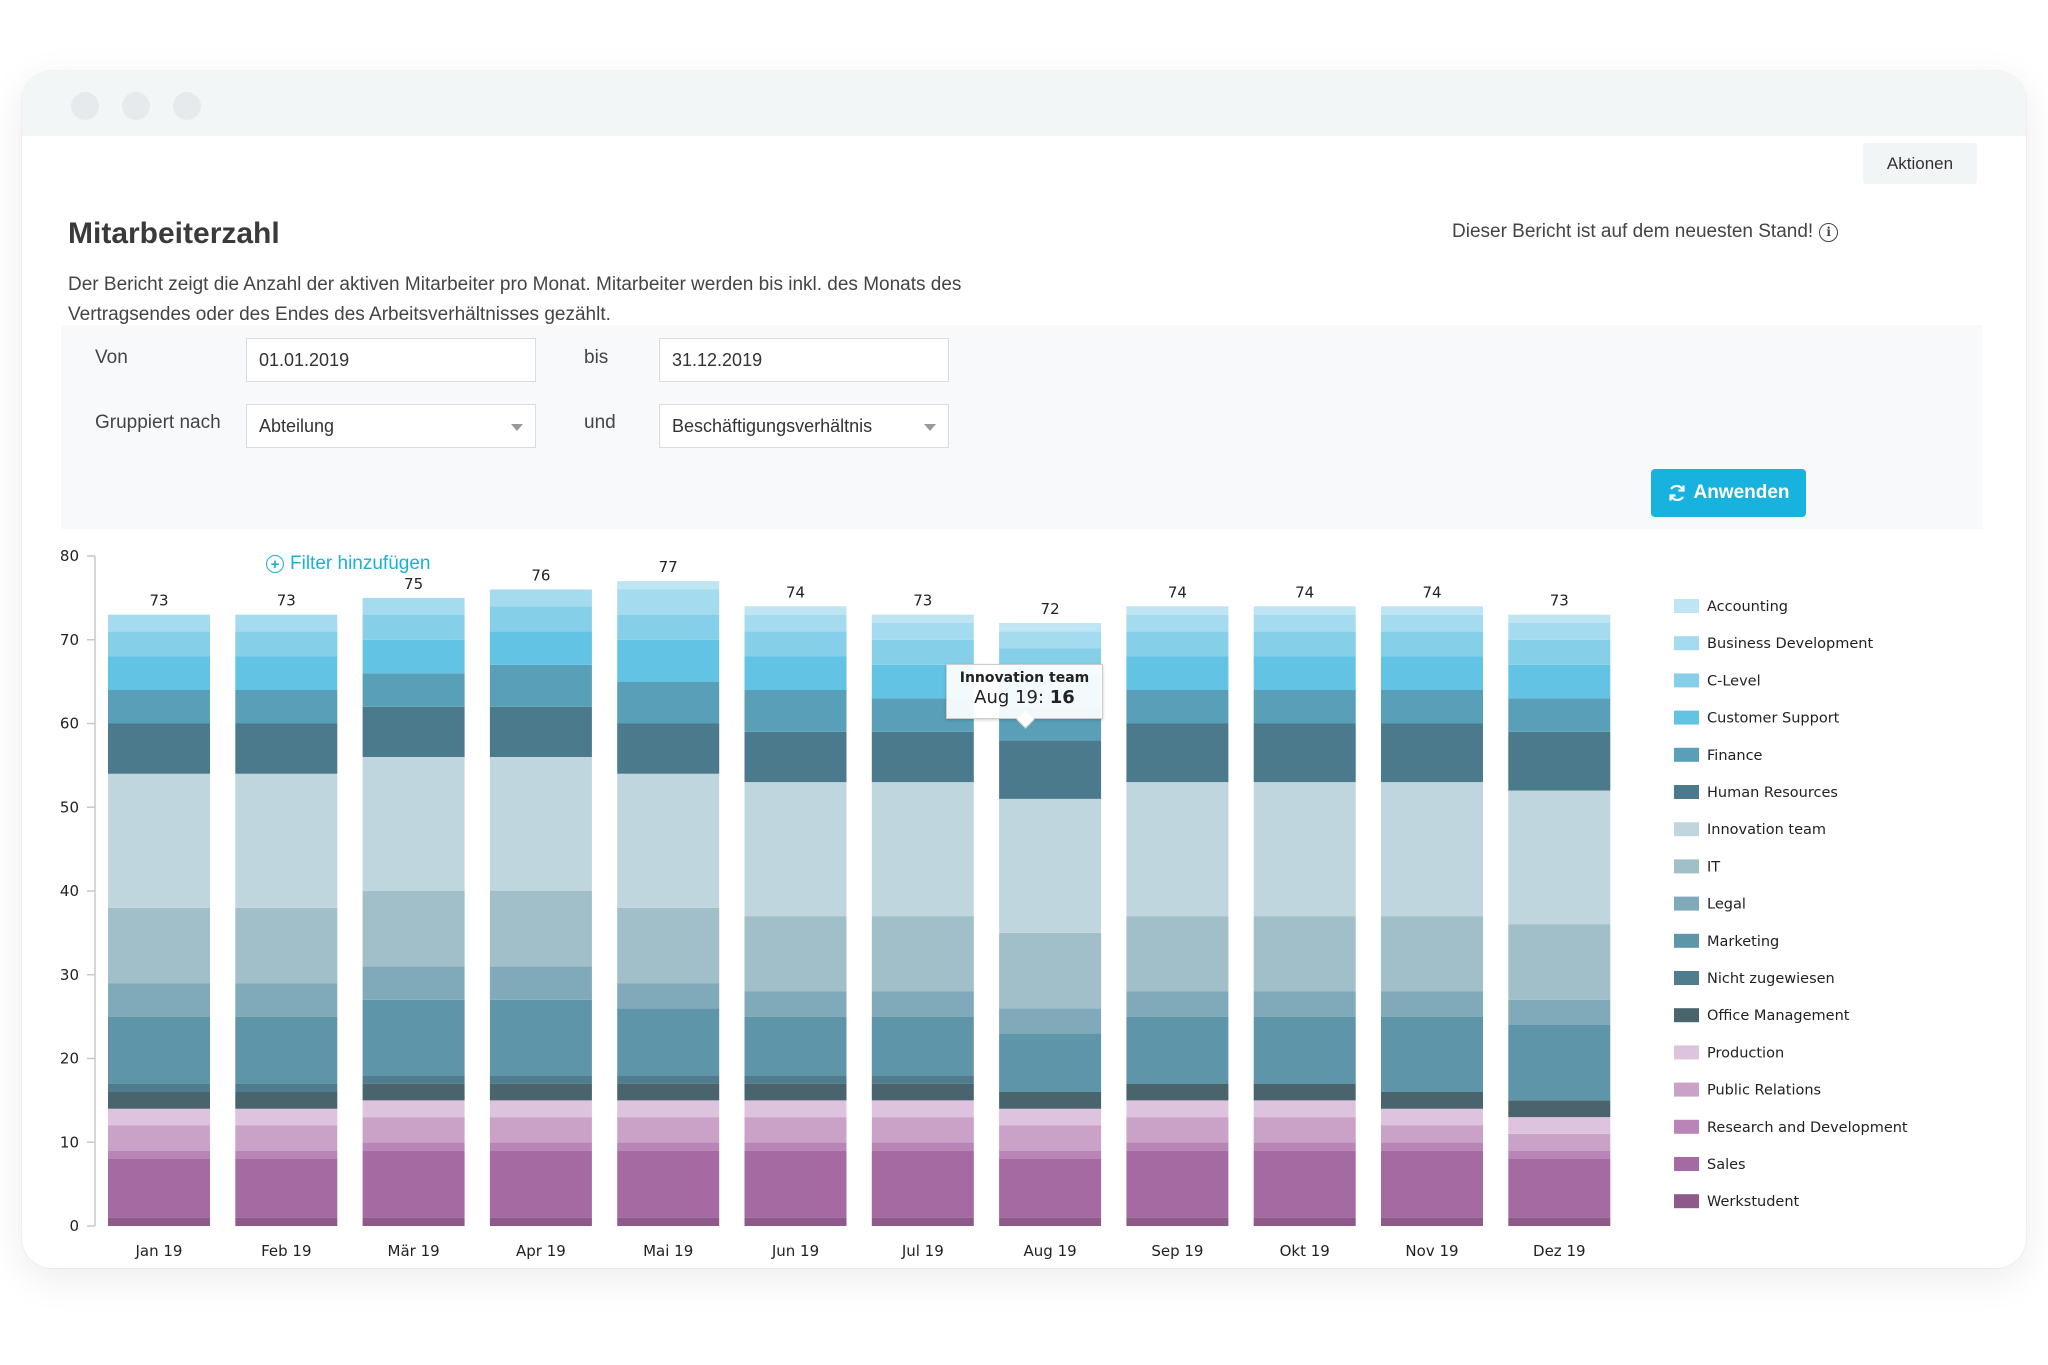 The image size is (2048, 1365). What do you see at coordinates (1050, 609) in the screenshot?
I see `bar-total-label: 72` at bounding box center [1050, 609].